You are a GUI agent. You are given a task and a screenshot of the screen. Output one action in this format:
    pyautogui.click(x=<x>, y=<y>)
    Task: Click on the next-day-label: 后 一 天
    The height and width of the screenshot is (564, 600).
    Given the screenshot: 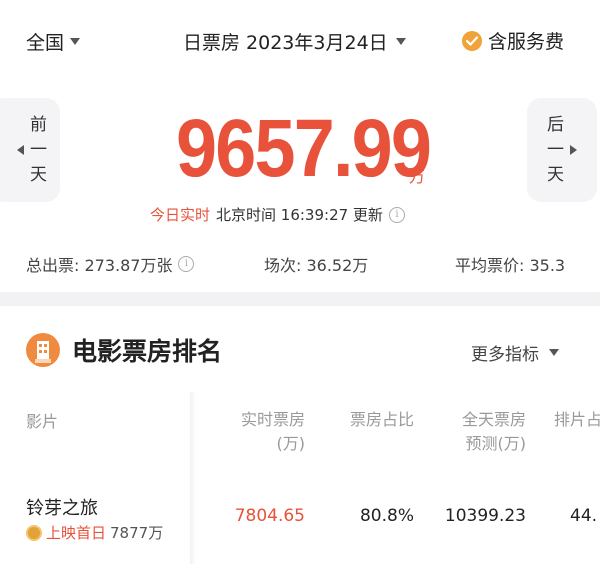 What is the action you would take?
    pyautogui.click(x=555, y=149)
    